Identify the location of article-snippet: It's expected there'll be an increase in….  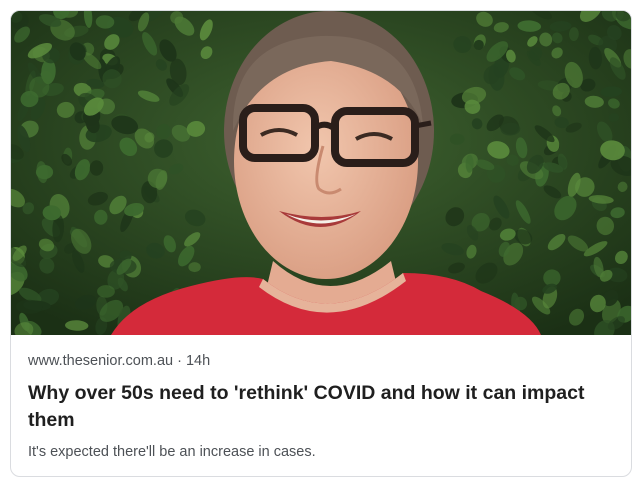
(172, 452).